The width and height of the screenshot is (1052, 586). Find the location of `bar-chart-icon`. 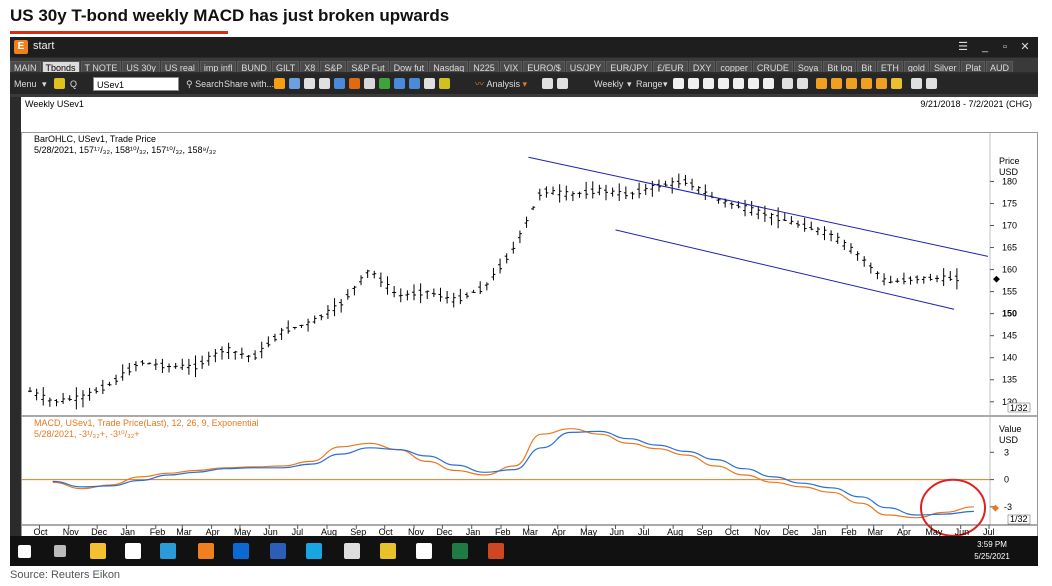

bar-chart-icon is located at coordinates (693, 83).